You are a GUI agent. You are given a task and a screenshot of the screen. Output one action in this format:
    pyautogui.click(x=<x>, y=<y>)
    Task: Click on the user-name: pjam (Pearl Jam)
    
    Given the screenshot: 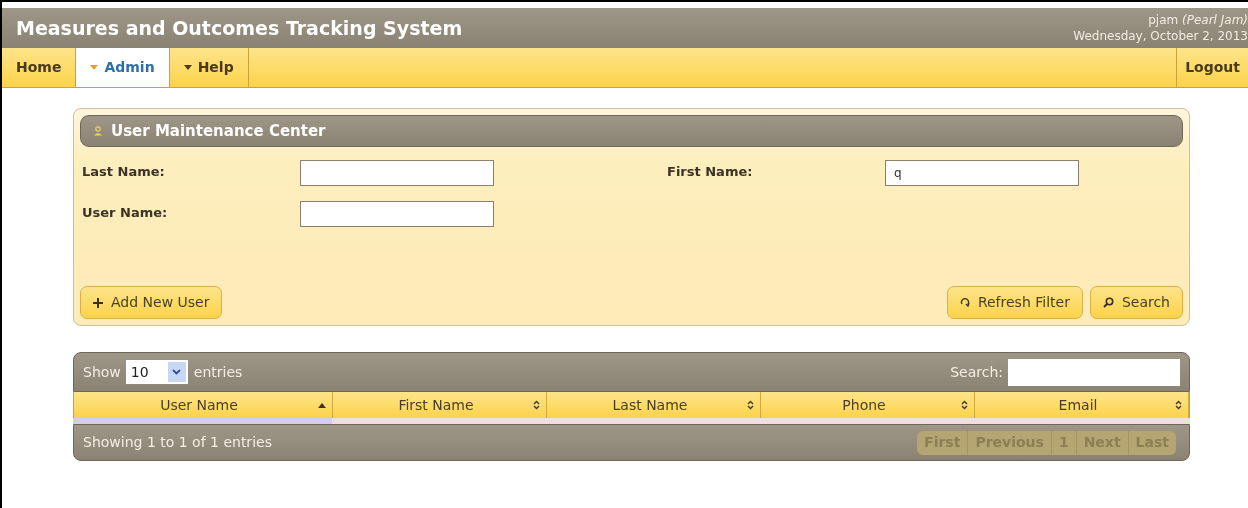 What is the action you would take?
    pyautogui.click(x=1198, y=20)
    